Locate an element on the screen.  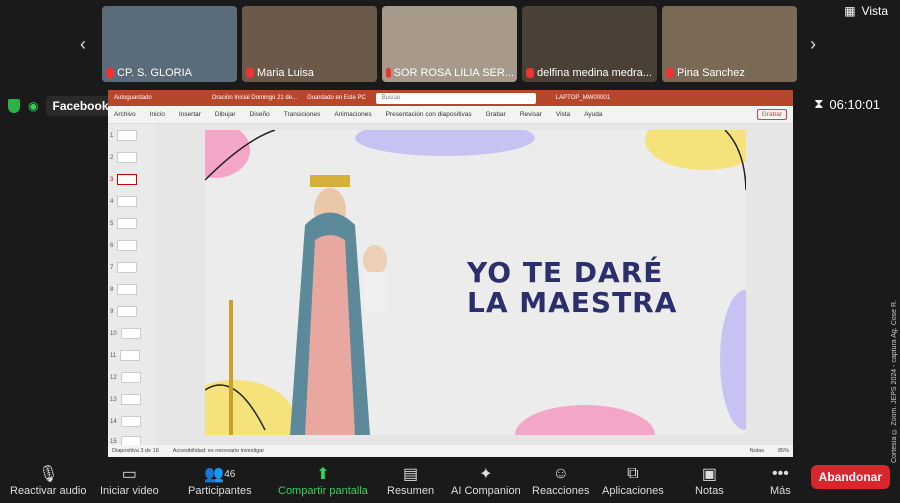
view-button: ▦ Vista is located at coordinates (866, 11).